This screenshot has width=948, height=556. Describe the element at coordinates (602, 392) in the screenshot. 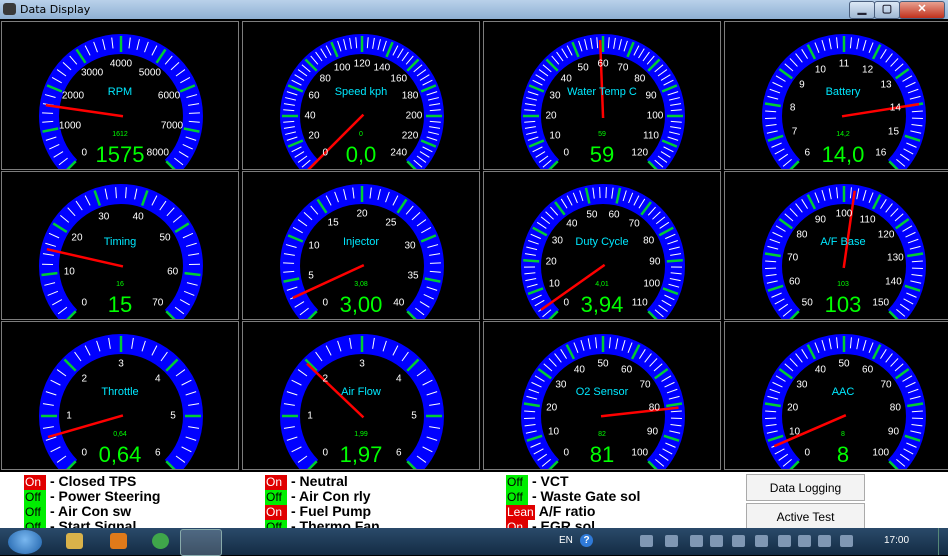

I see `gauge-label: O2 Sensor` at that location.